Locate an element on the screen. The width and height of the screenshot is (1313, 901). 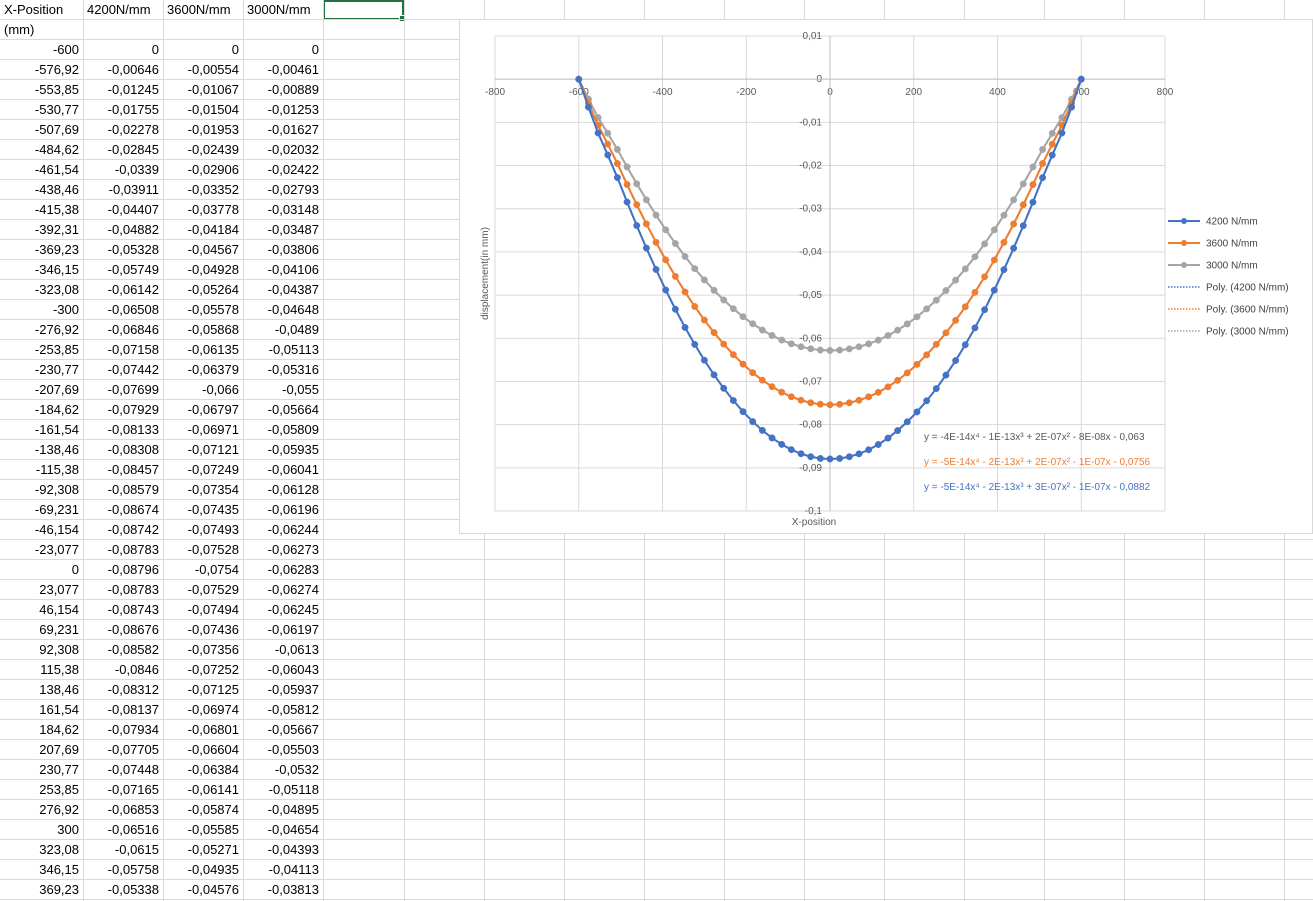
data-cell: -0,04576 is located at coordinates (203, 890).